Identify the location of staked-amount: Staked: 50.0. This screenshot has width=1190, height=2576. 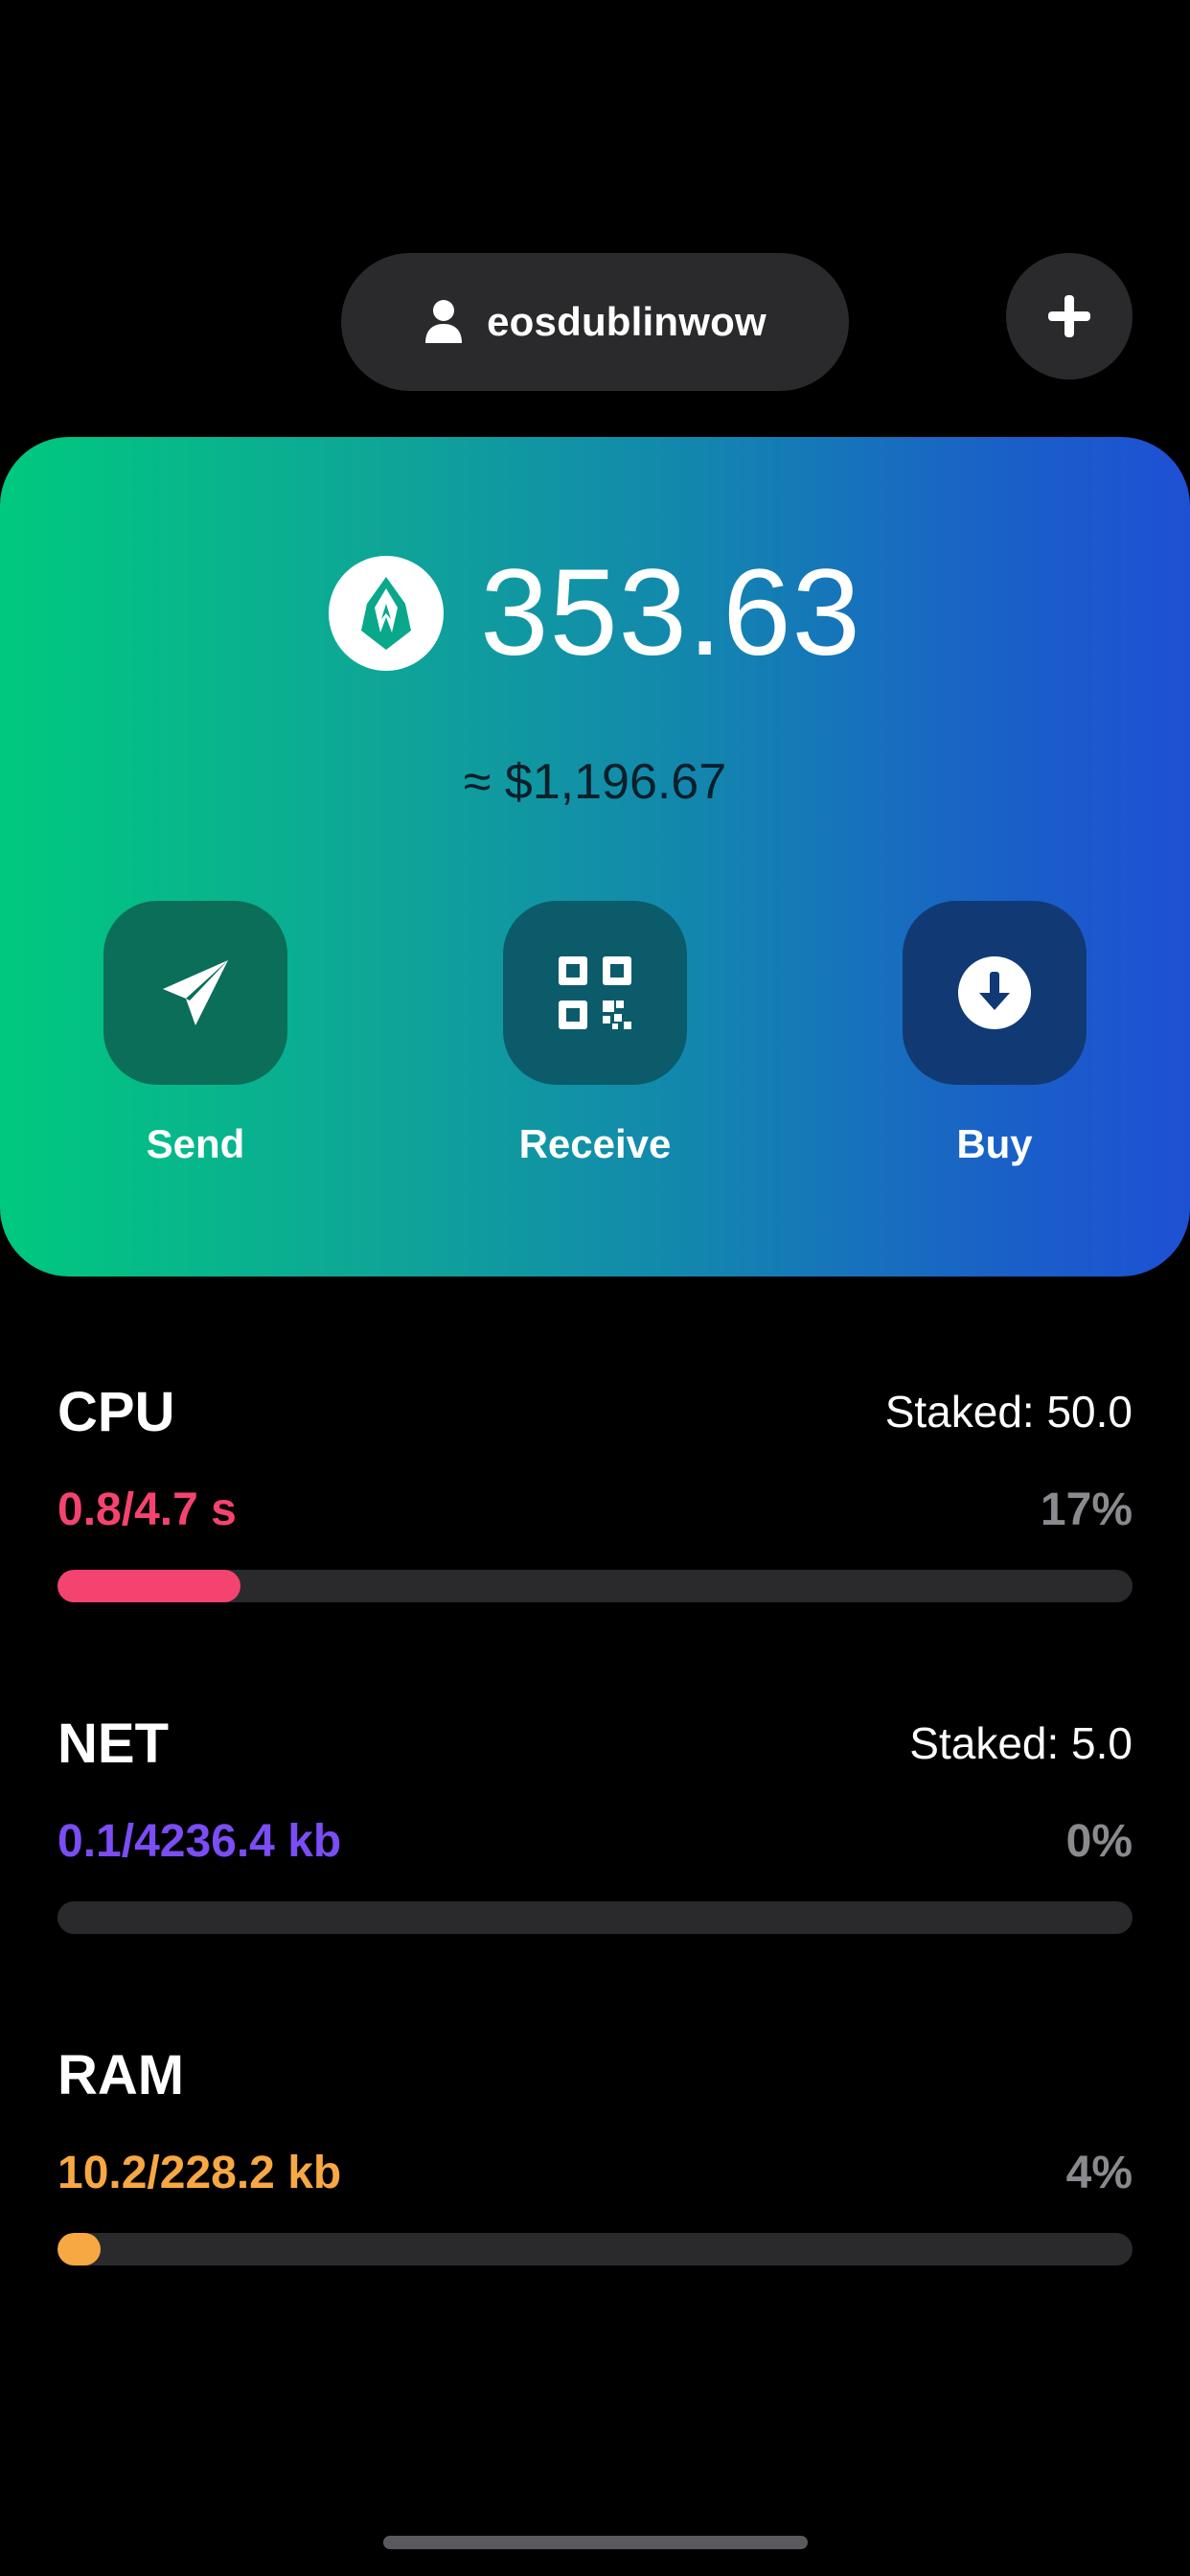
(1009, 1412).